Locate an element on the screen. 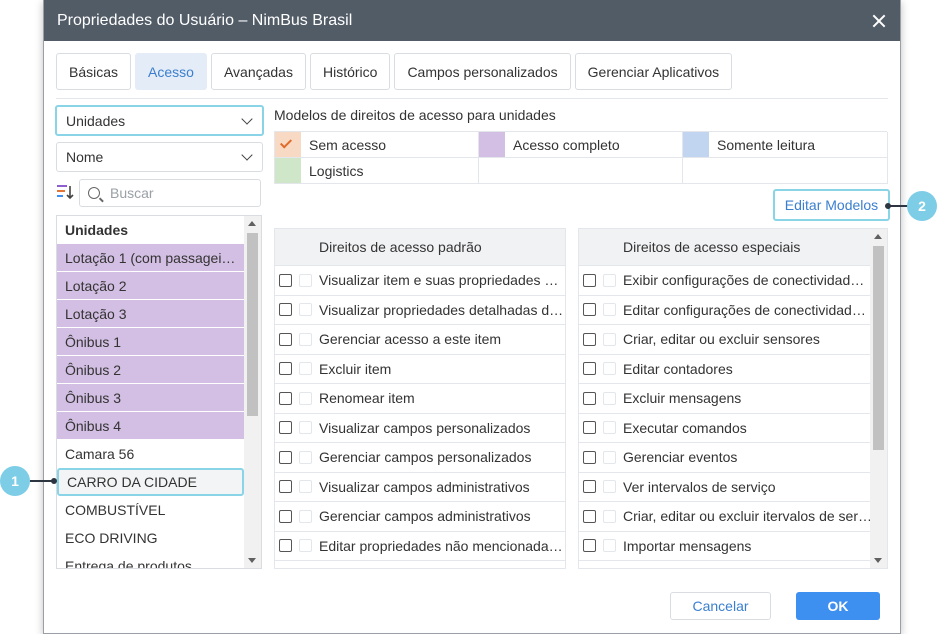 This screenshot has width=939, height=634. list-item: Ônibus 2 is located at coordinates (150, 370).